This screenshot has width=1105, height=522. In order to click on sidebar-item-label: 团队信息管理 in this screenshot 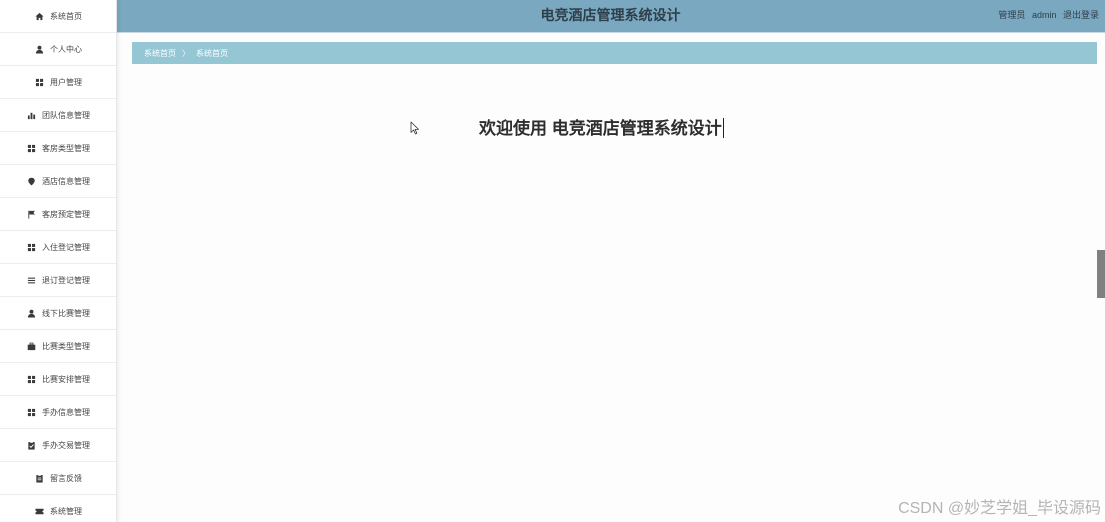, I will do `click(66, 115)`.